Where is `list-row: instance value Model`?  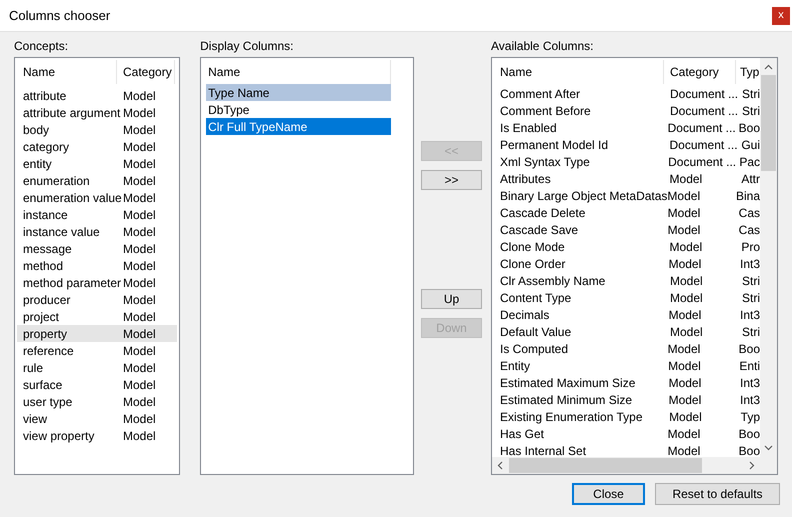
list-row: instance value Model is located at coordinates (97, 231).